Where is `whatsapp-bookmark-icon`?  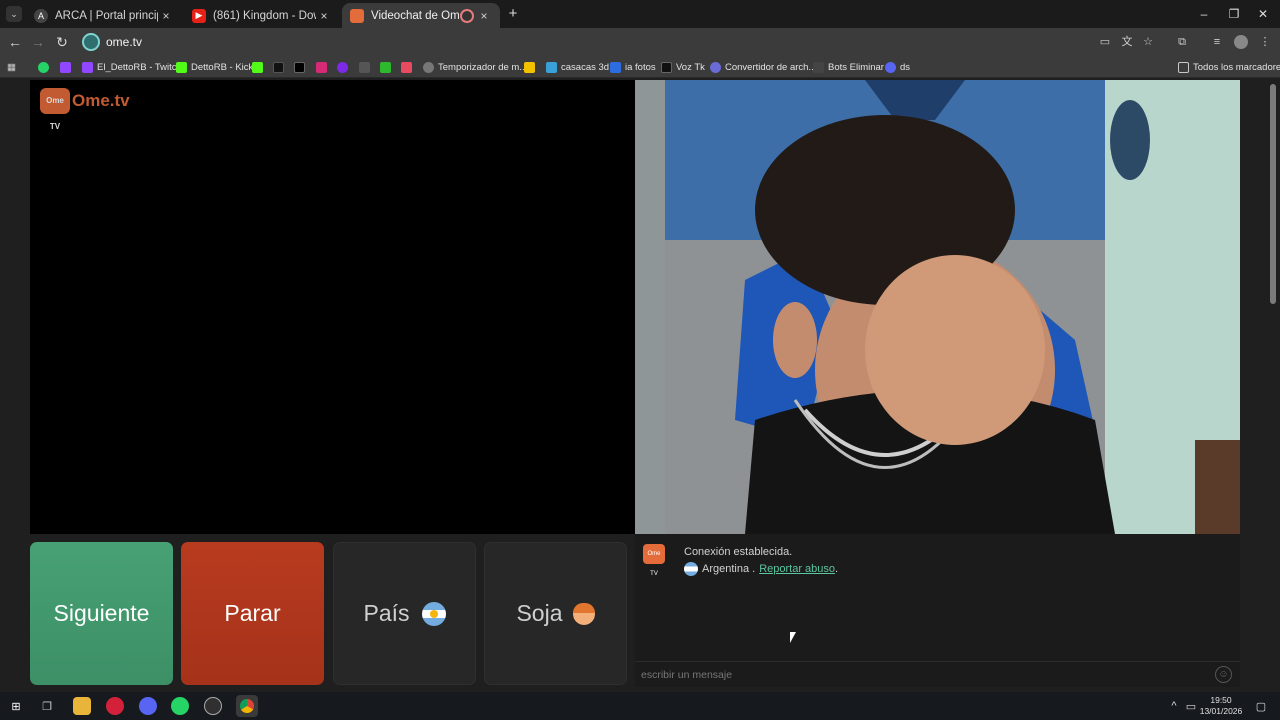
whatsapp-bookmark-icon is located at coordinates (45, 67).